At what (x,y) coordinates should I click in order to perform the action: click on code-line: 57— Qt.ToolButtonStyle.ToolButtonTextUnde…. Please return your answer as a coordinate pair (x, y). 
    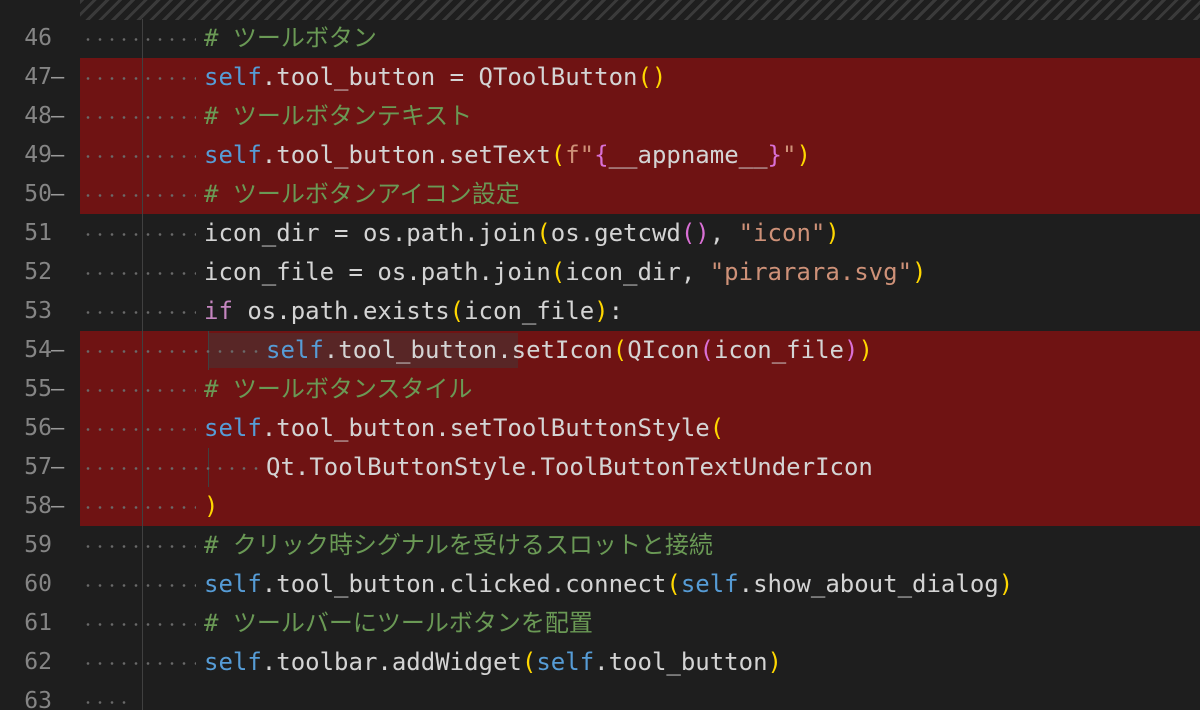
    Looking at the image, I should click on (600, 467).